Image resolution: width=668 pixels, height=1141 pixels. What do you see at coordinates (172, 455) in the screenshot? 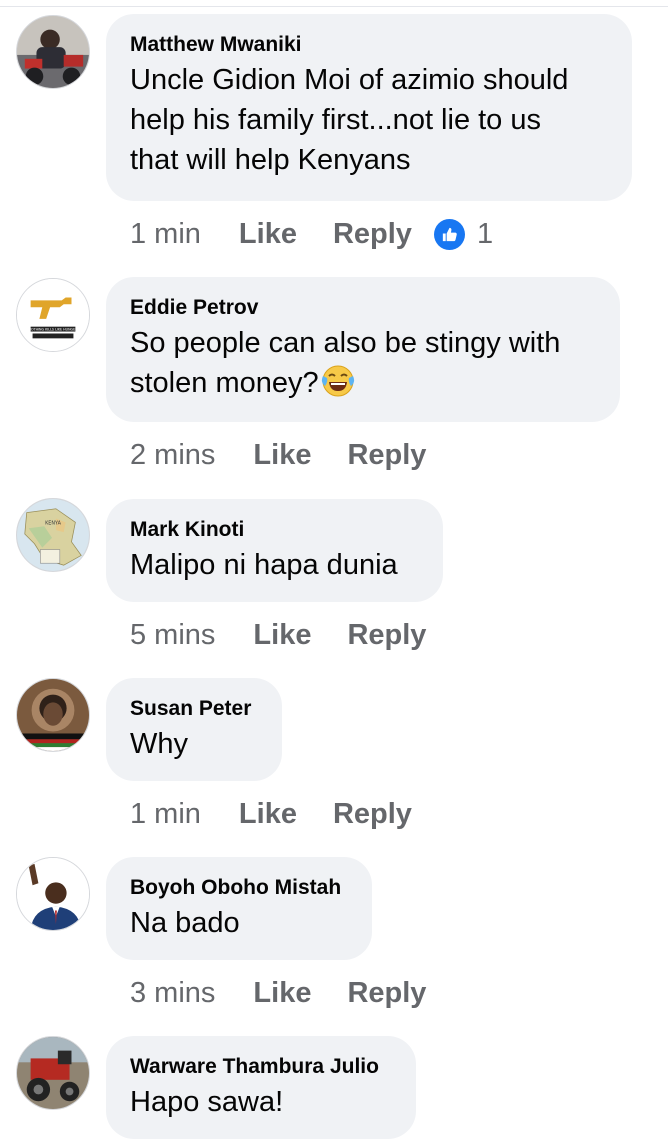
I see `comment-timestamp: 2 mins` at bounding box center [172, 455].